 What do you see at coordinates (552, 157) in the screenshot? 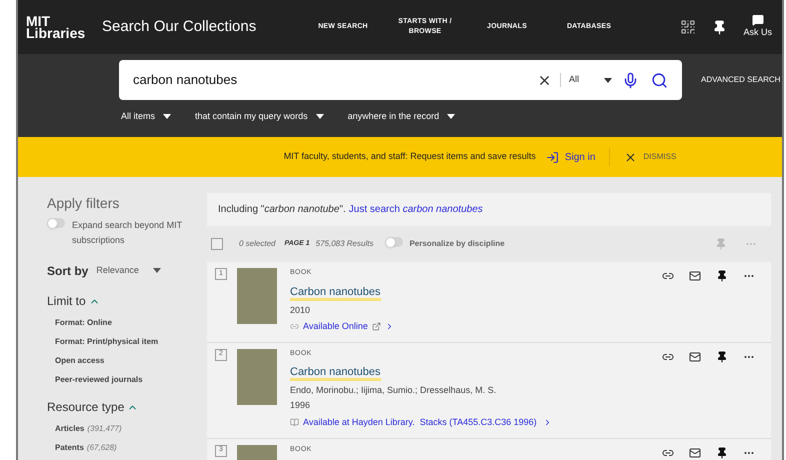
I see `sign-in-icon` at bounding box center [552, 157].